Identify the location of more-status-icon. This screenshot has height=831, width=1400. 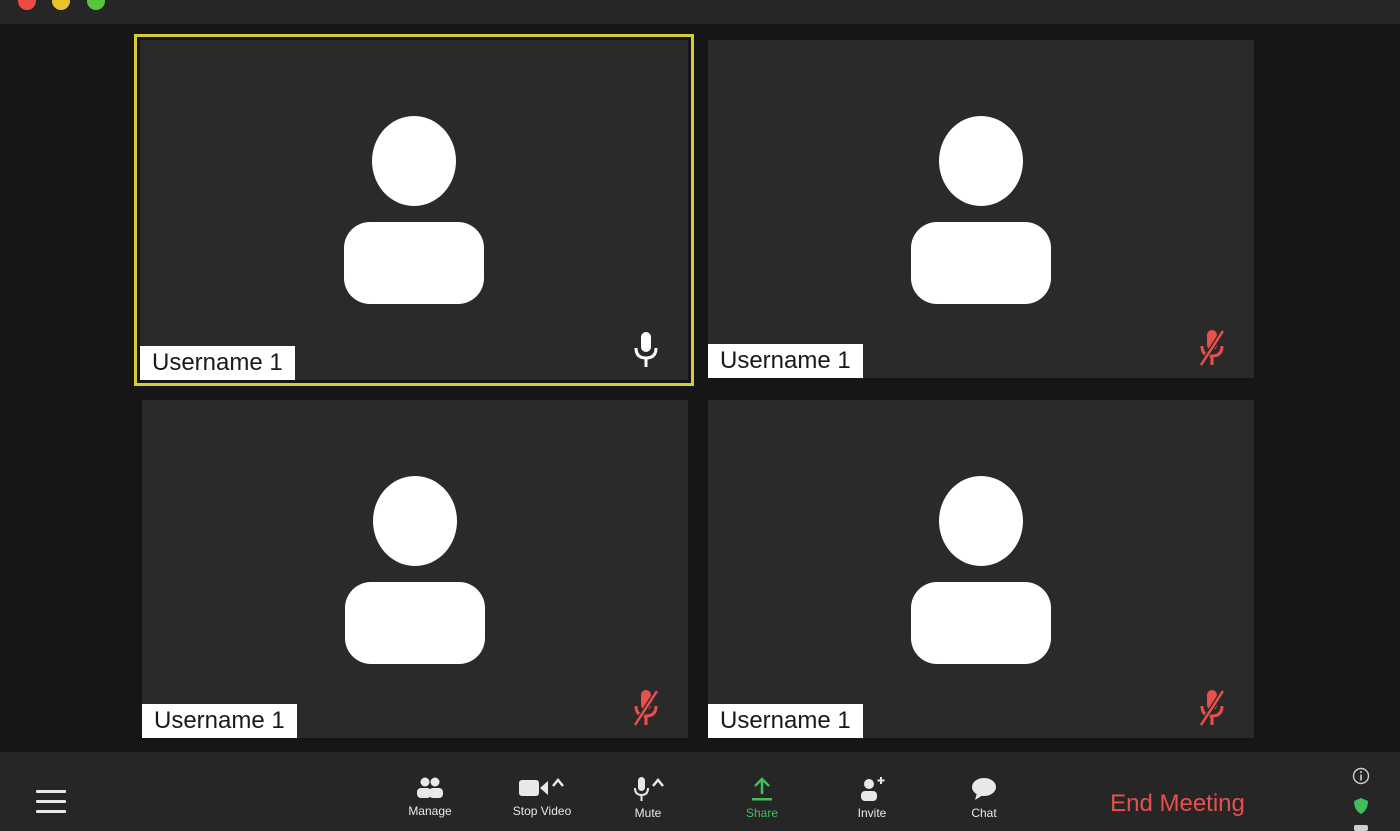
(1361, 828).